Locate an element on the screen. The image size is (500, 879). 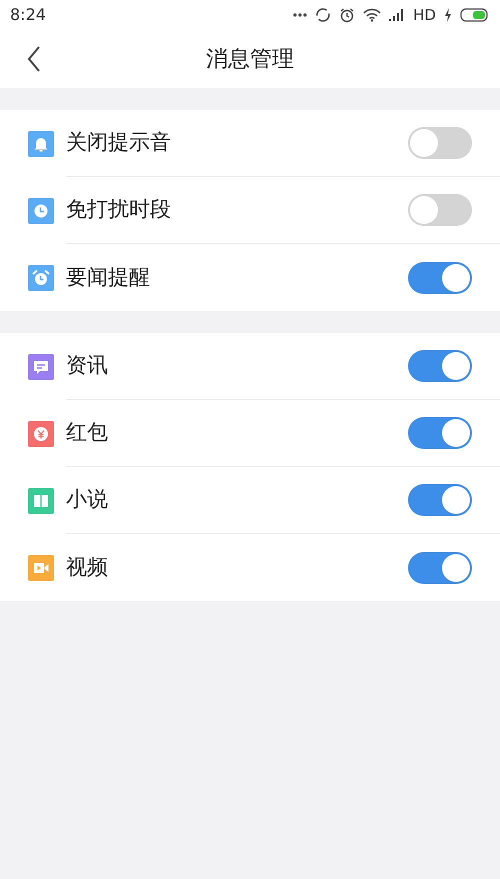
setting-label: 要闻提醒 is located at coordinates (108, 277).